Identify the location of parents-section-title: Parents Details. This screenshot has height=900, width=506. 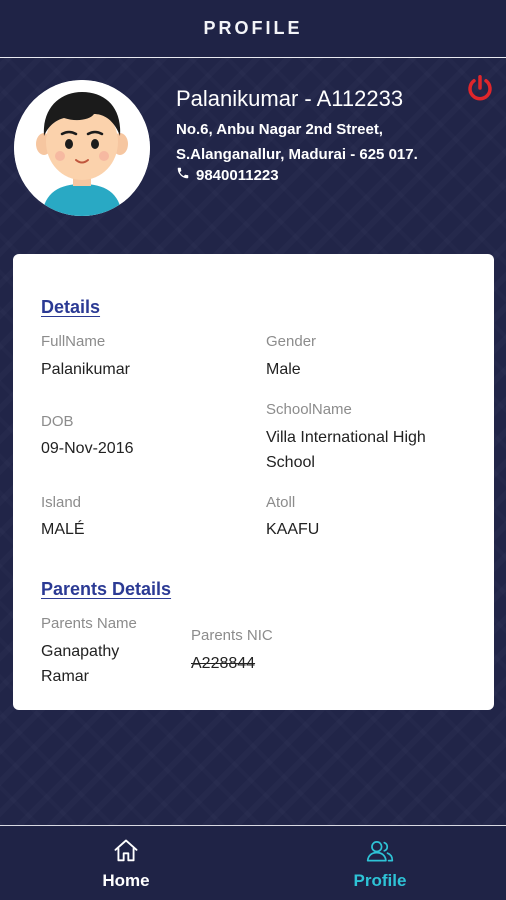
(106, 589).